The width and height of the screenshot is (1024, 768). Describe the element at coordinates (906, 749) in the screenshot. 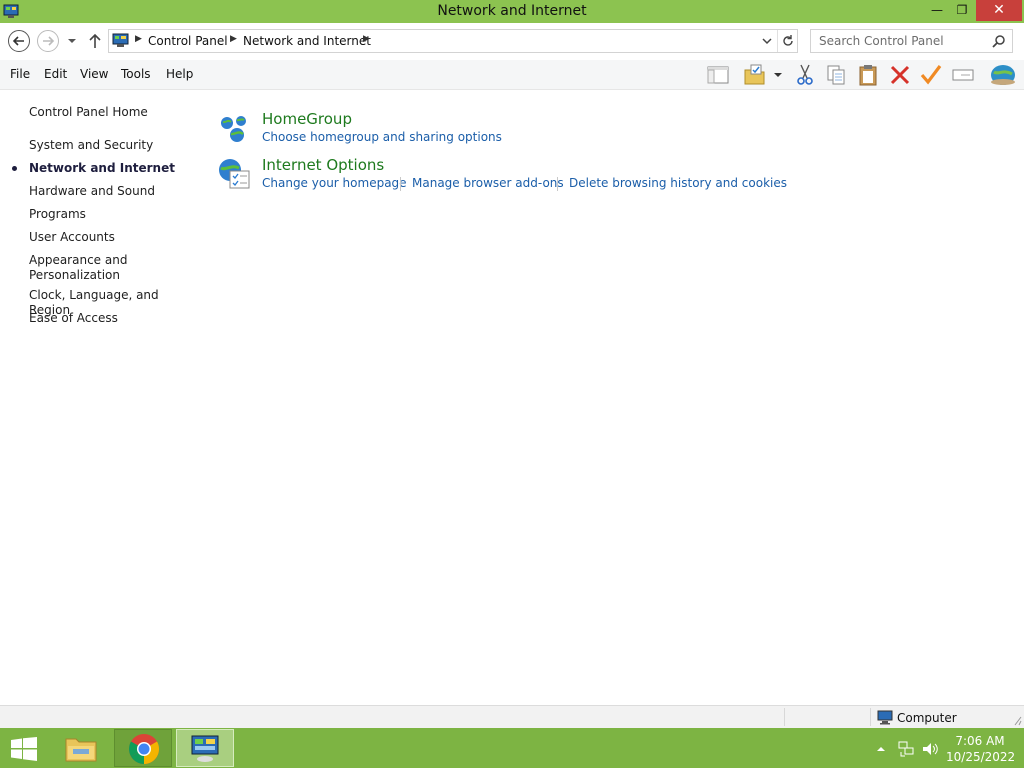

I see `network-tray-icon` at that location.